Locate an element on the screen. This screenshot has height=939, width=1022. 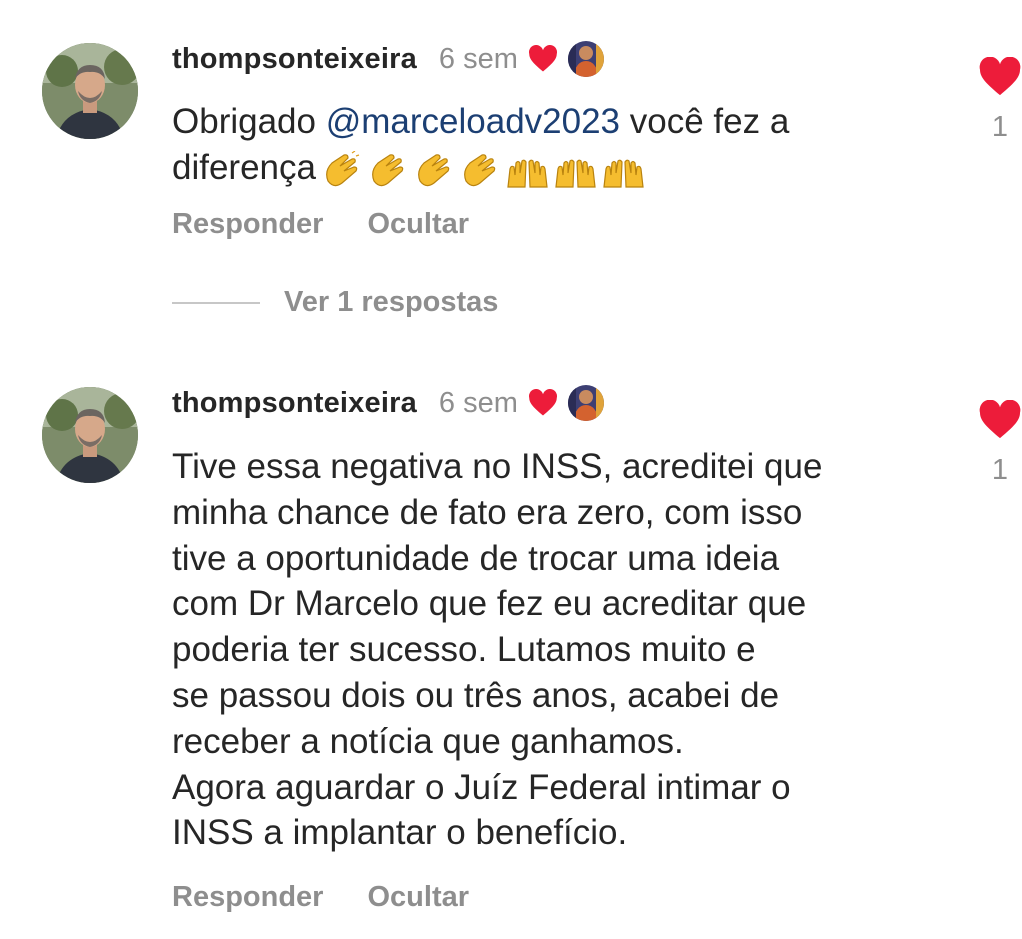
clapping-emoji-icon is located at coordinates (487, 168).